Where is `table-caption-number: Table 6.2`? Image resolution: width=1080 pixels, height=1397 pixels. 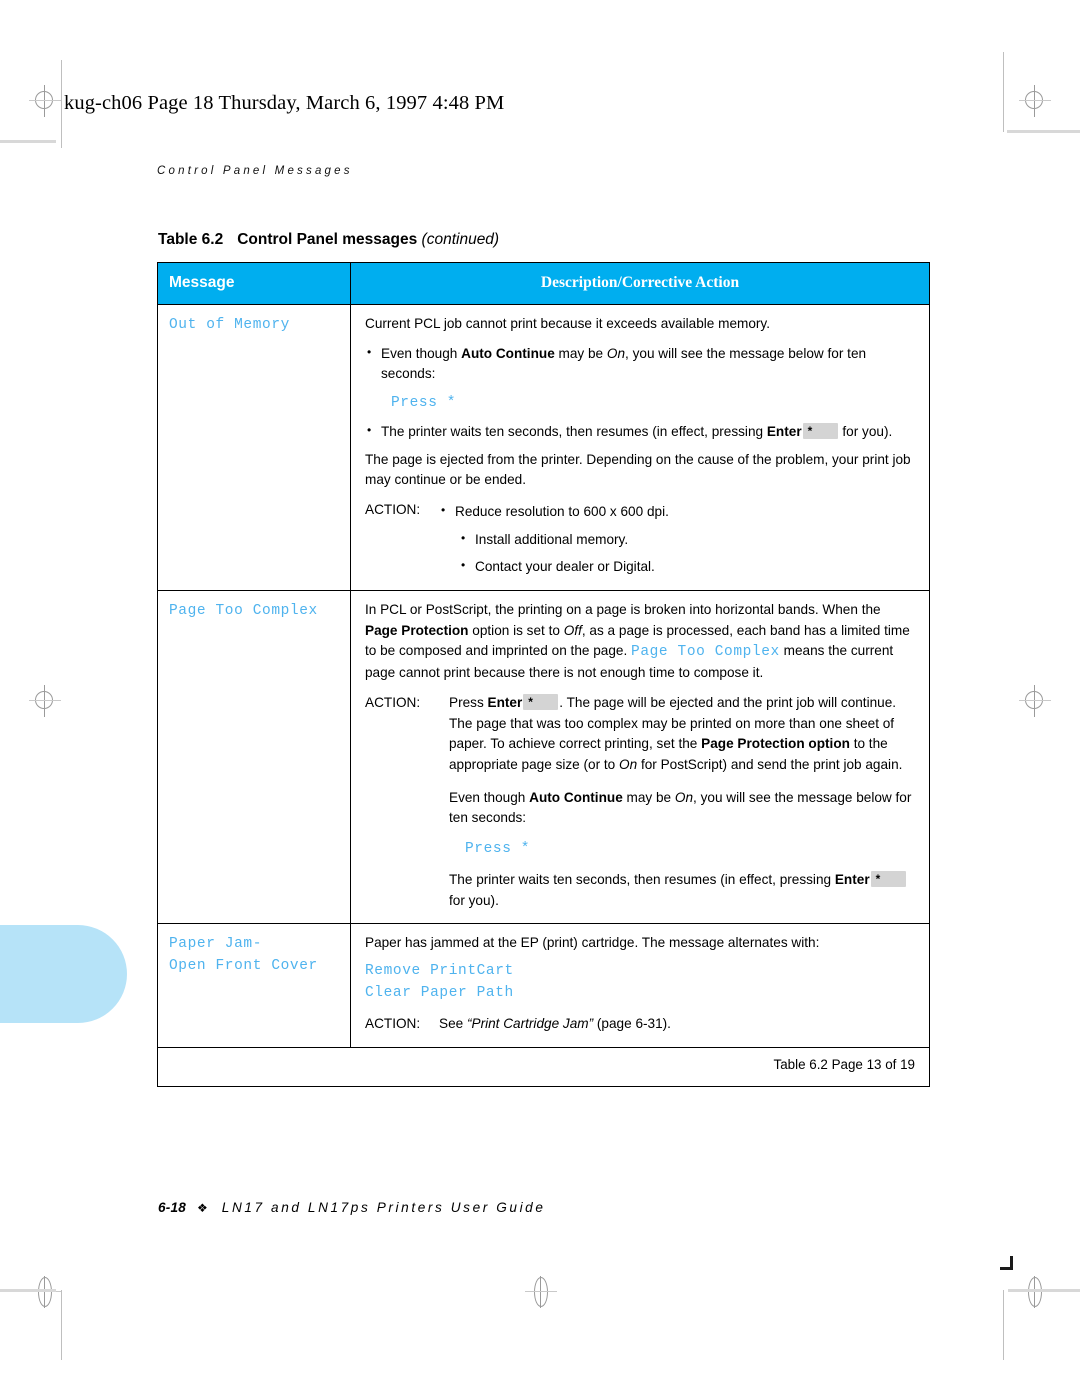
table-caption-number: Table 6.2 is located at coordinates (191, 239).